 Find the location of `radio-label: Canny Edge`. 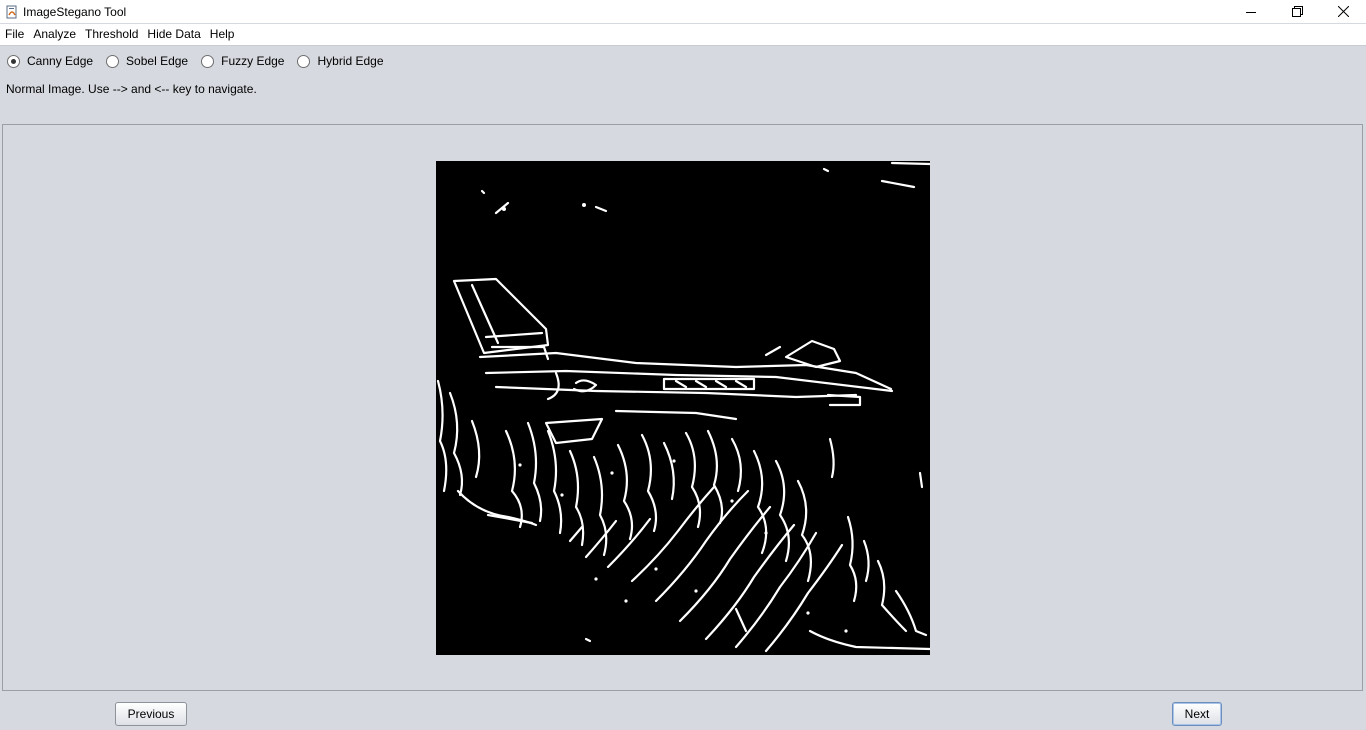

radio-label: Canny Edge is located at coordinates (60, 61).